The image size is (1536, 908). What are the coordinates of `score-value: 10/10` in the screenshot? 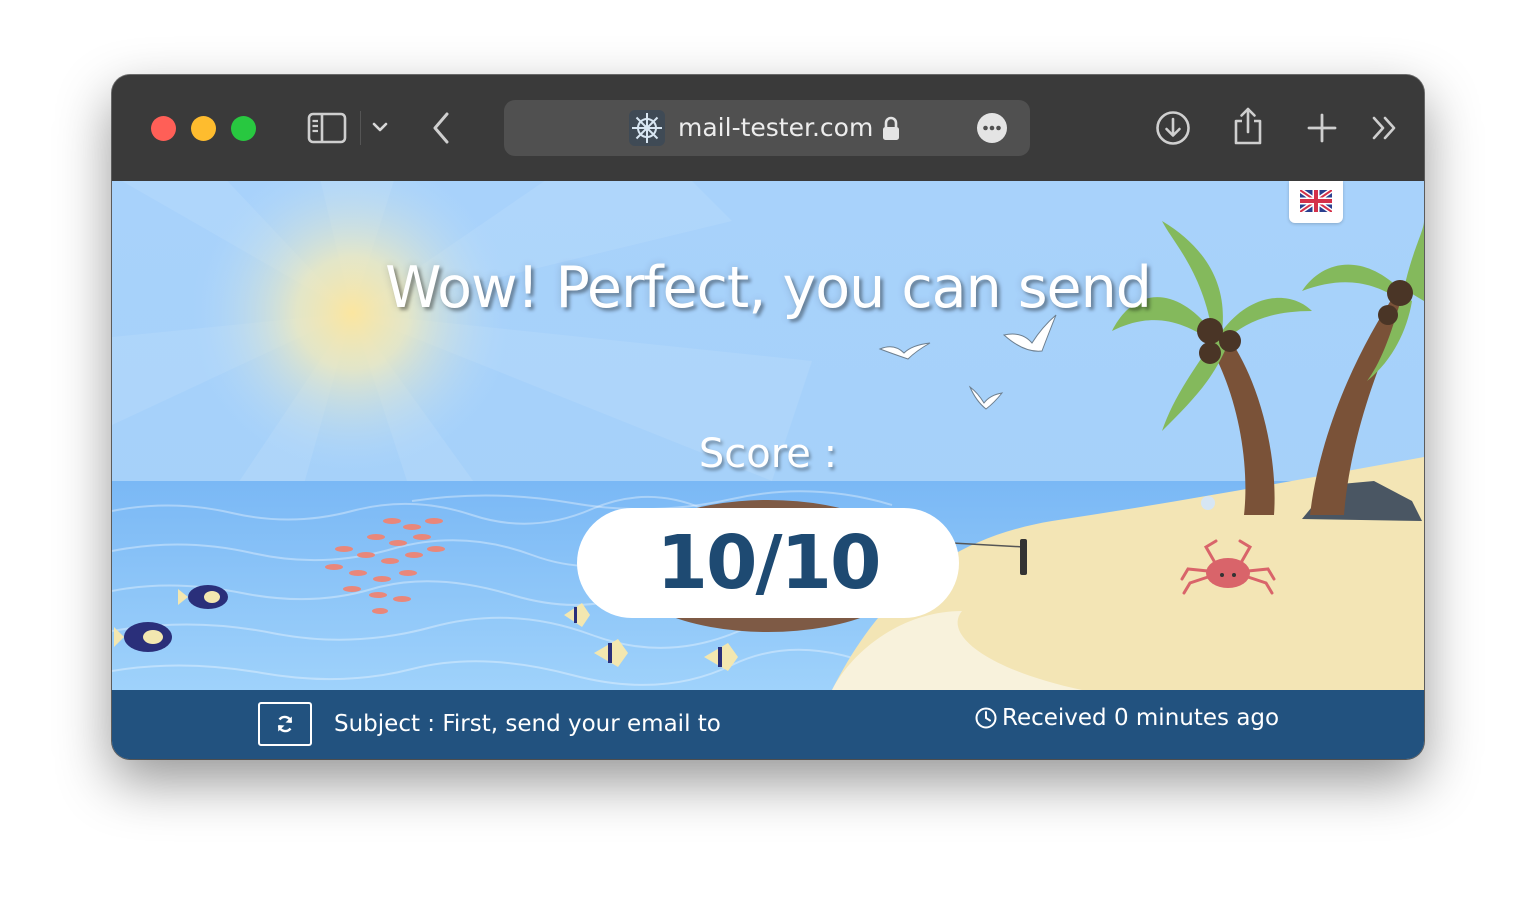 It's located at (769, 563).